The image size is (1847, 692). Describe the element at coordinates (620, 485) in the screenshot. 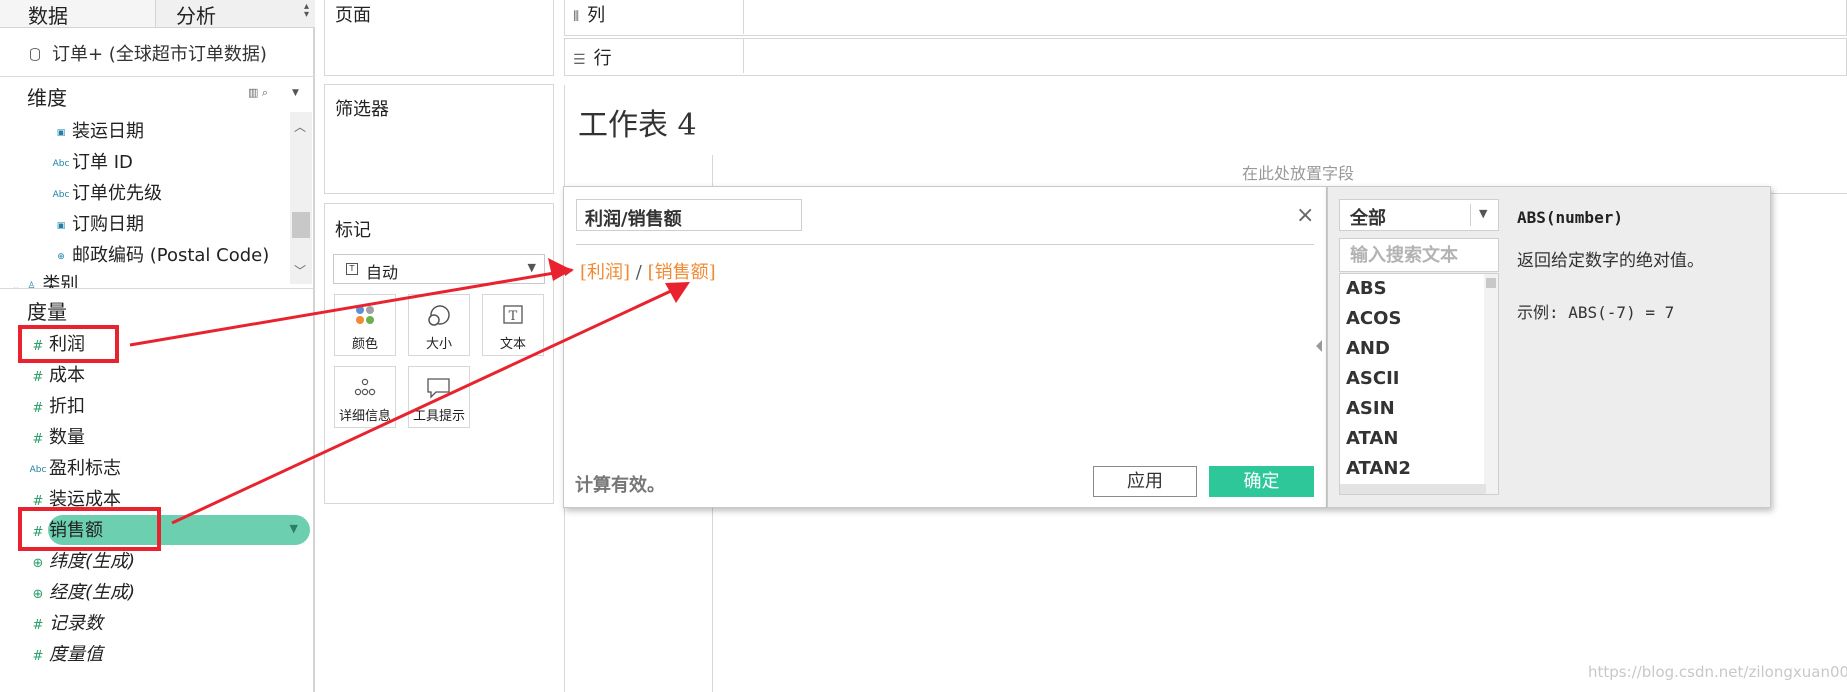

I see `calc-status: 计算有效。` at that location.